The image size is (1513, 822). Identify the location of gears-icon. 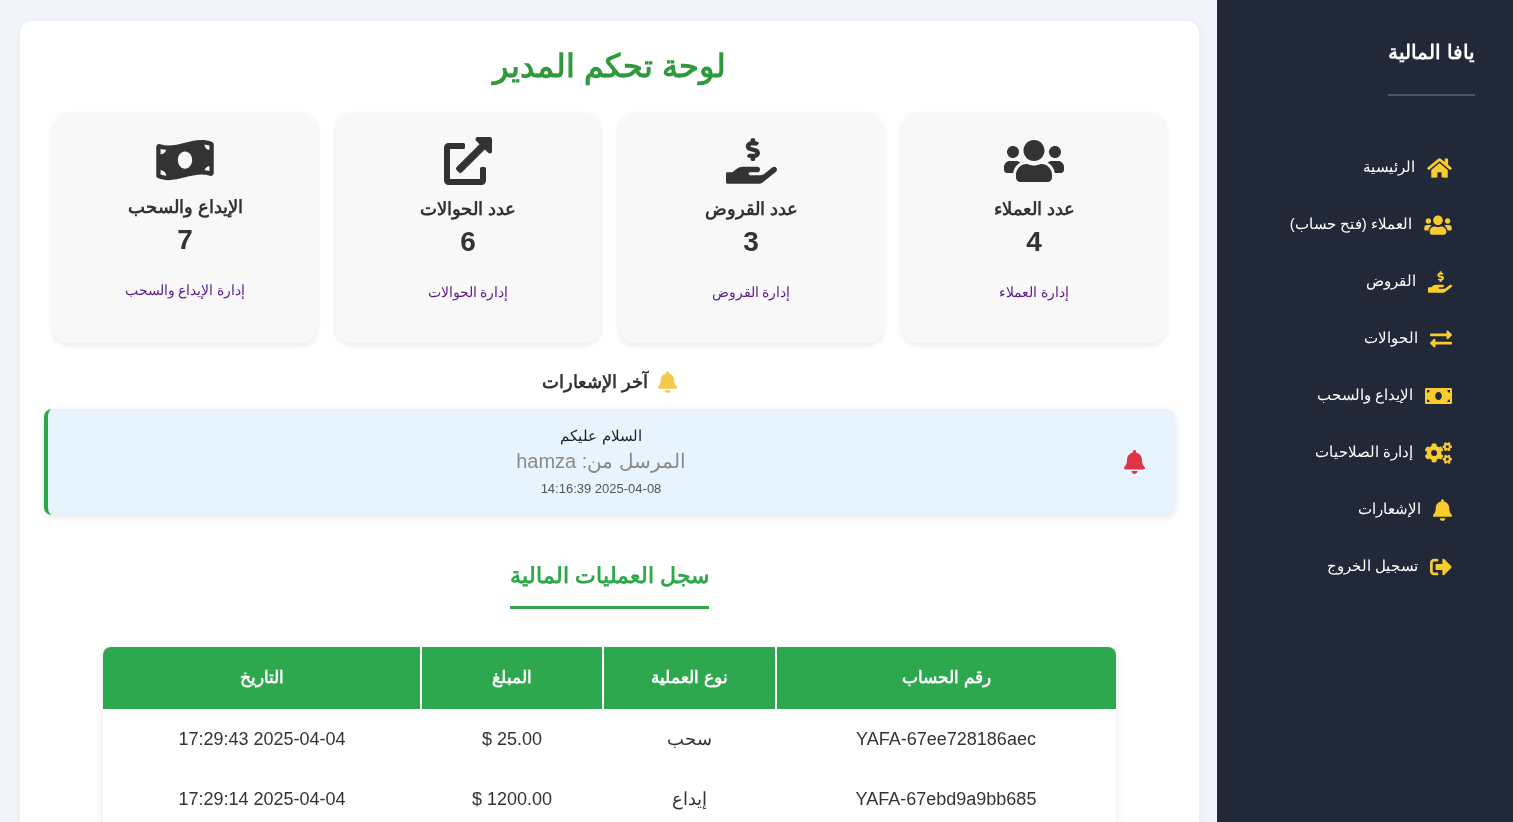
(1438, 452).